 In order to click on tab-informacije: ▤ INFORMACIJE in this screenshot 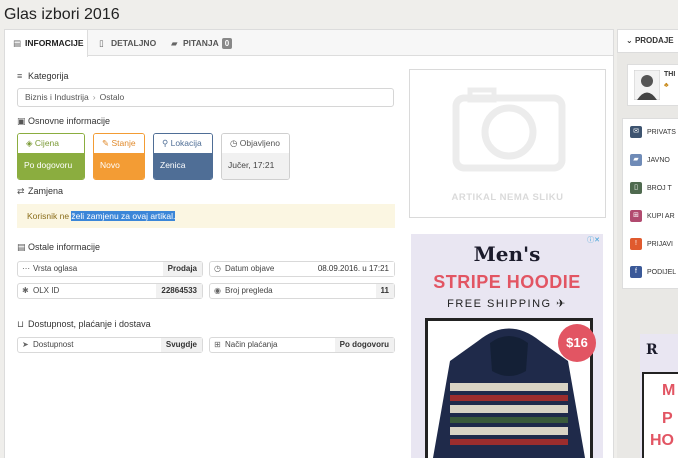, I will do `click(46, 43)`.